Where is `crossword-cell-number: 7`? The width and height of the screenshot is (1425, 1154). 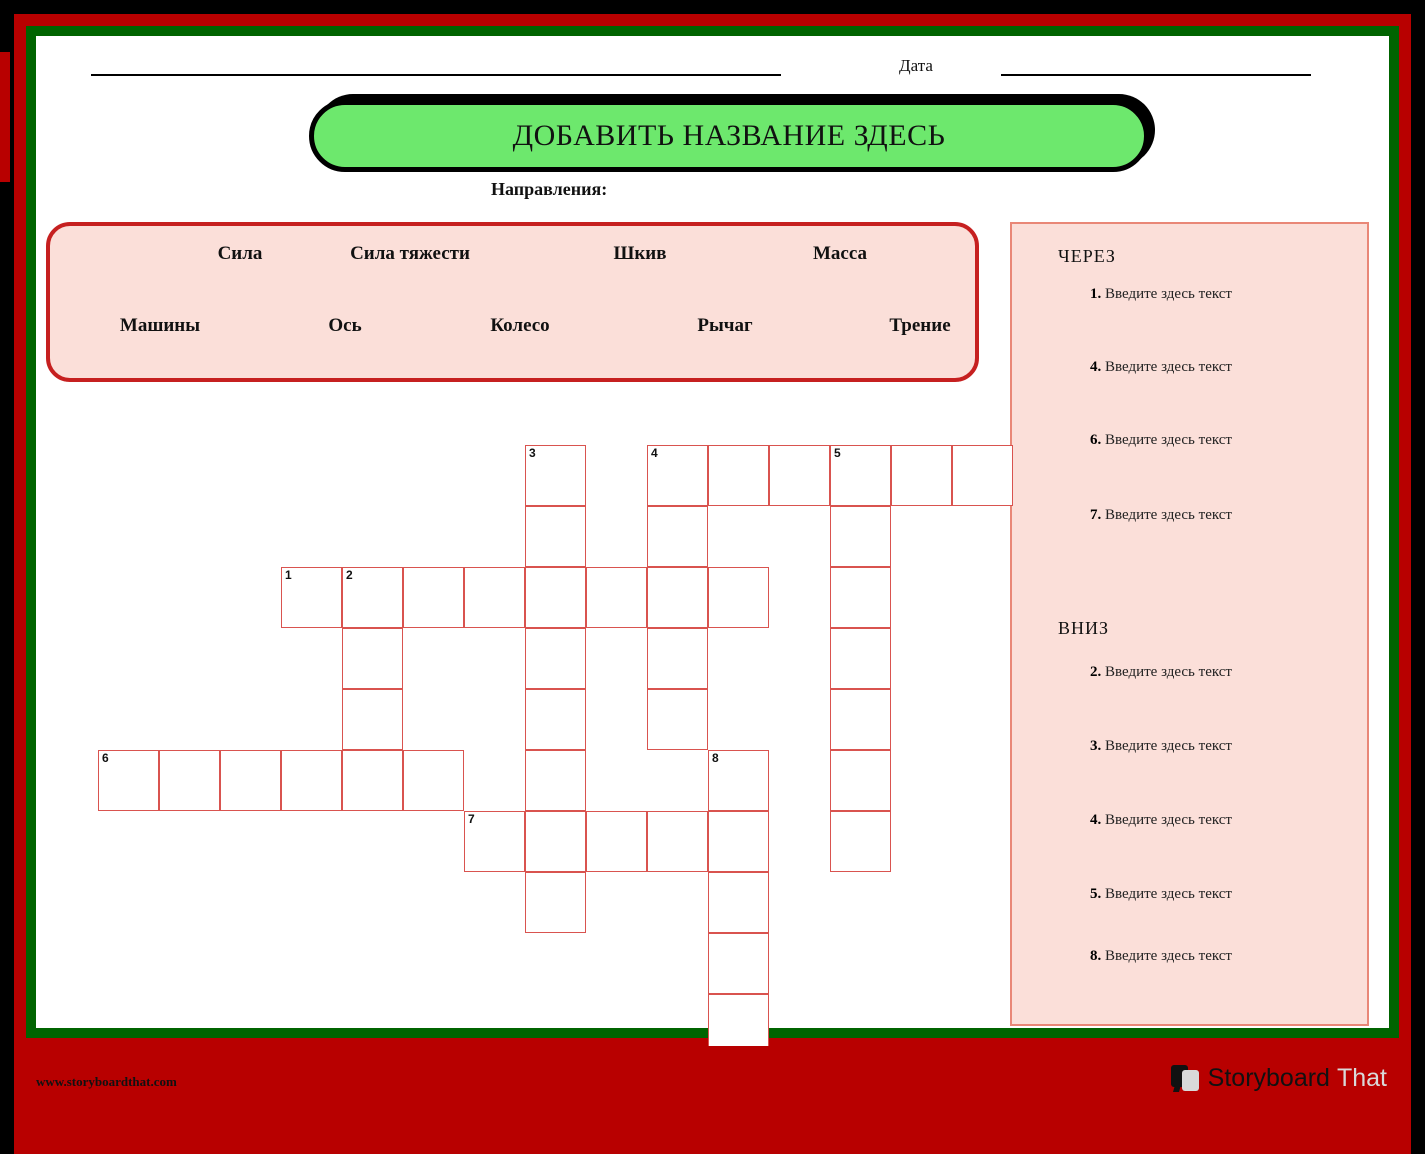
crossword-cell-number: 7 is located at coordinates (471, 819).